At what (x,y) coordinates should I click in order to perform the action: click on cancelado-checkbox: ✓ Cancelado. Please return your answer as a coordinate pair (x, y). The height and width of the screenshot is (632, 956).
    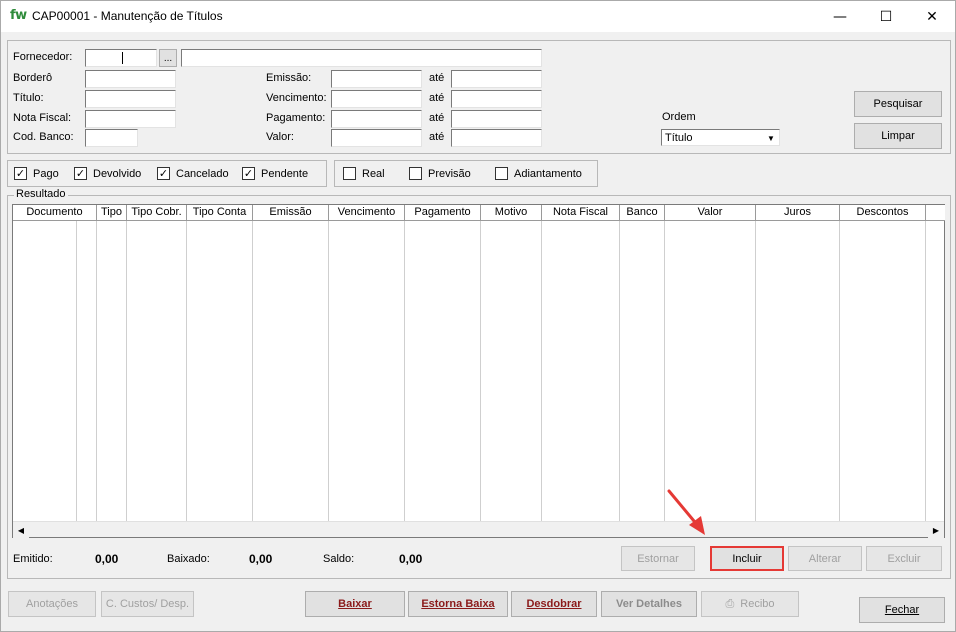
    Looking at the image, I should click on (193, 173).